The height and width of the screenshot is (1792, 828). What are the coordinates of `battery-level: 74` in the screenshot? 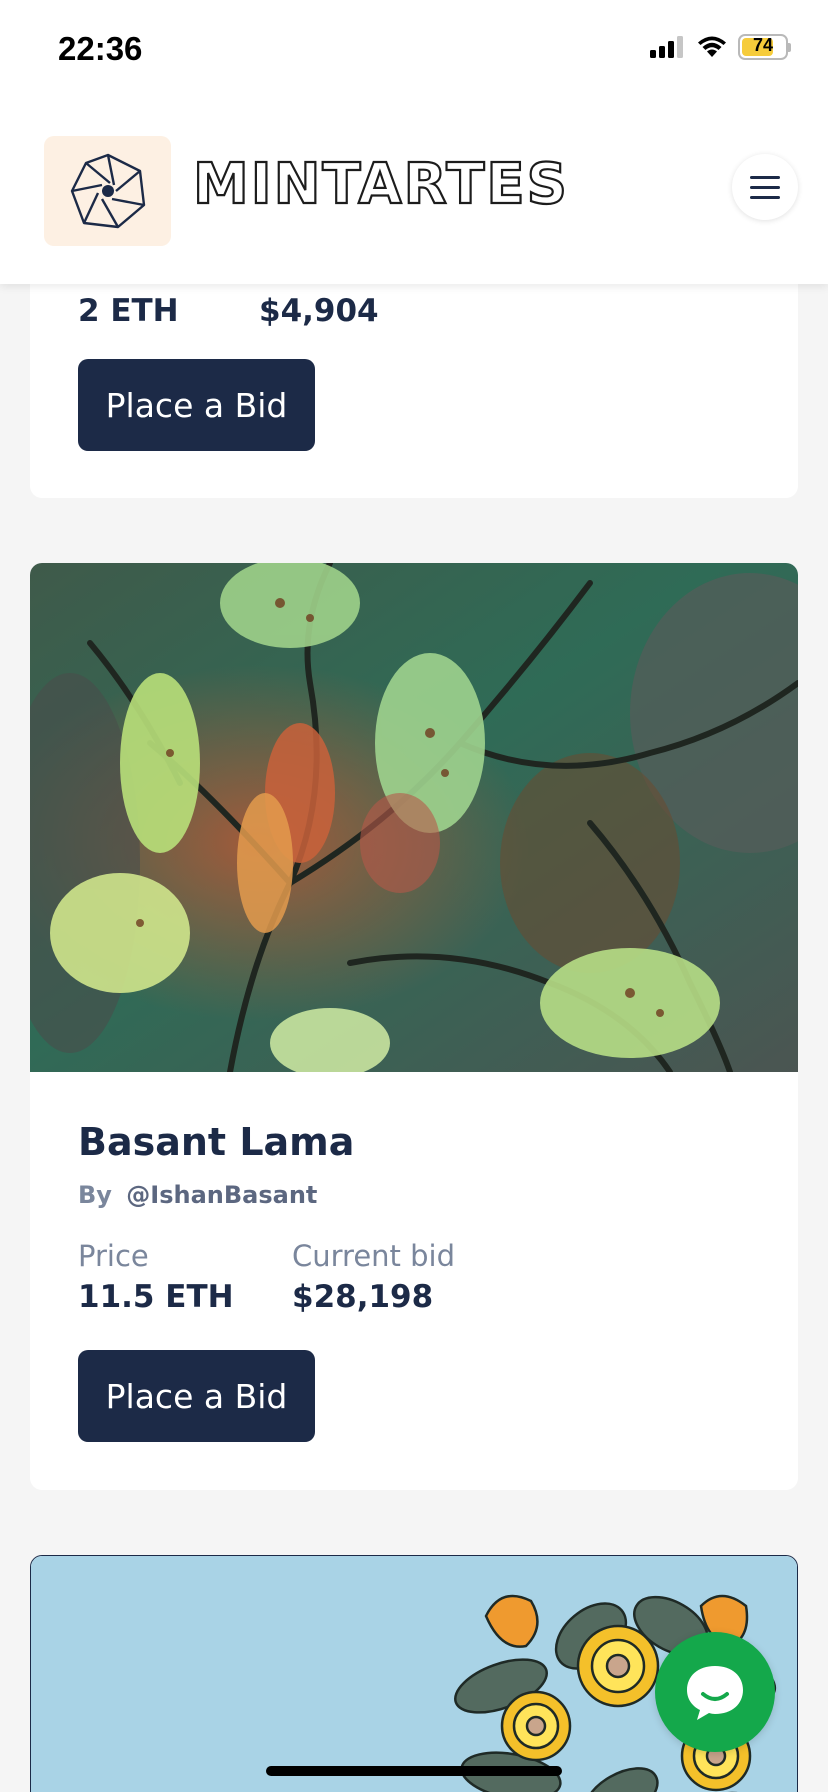 It's located at (763, 45).